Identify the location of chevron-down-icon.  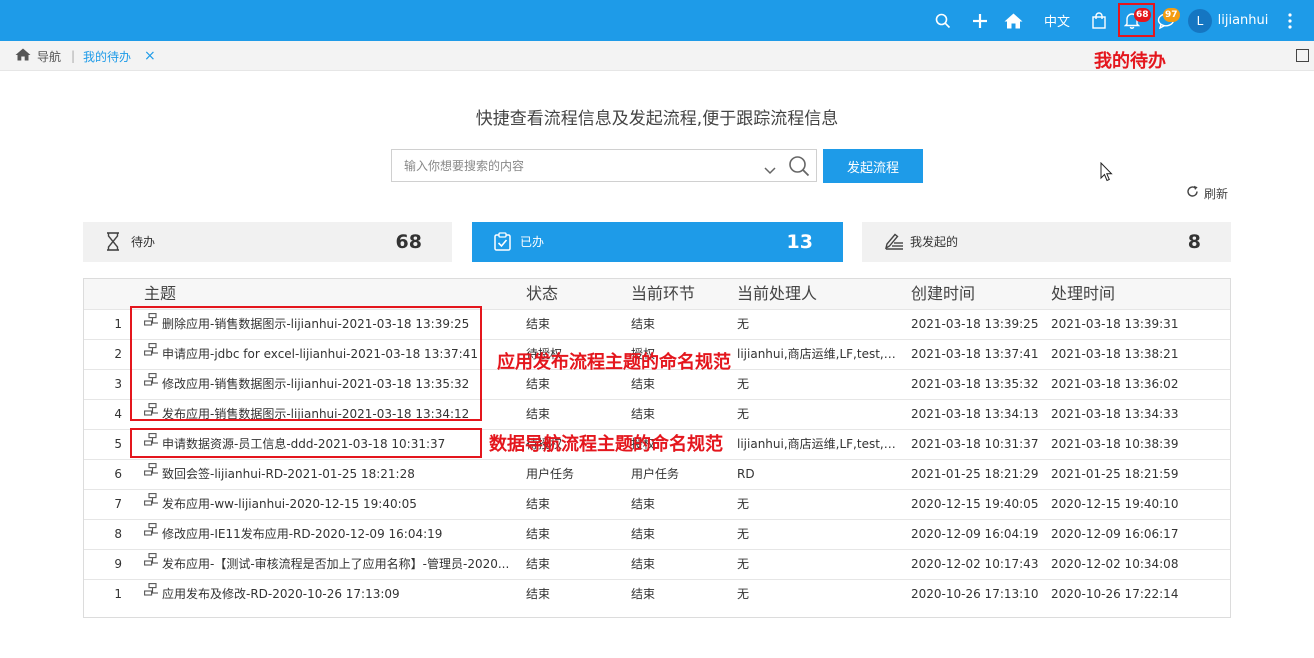
(770, 169).